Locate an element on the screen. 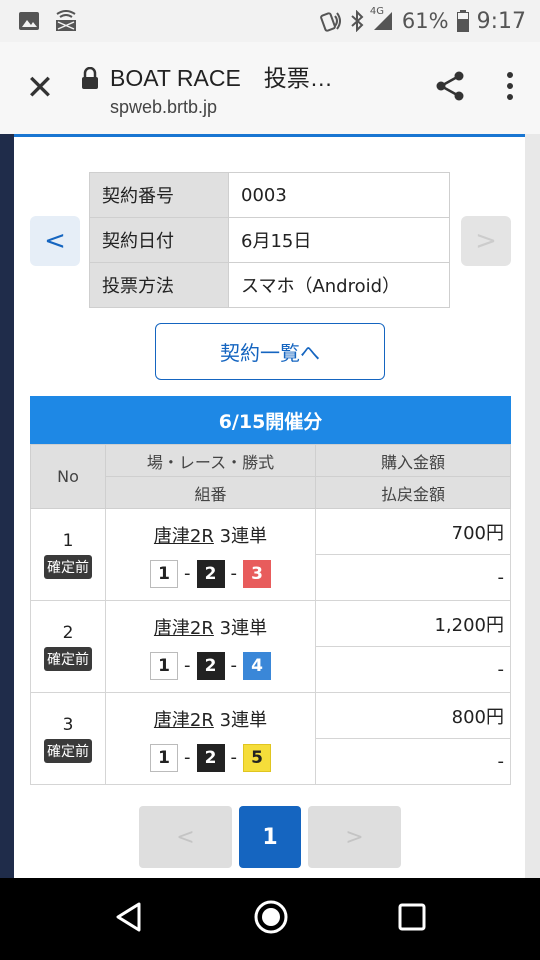  home-circle-icon is located at coordinates (271, 917).